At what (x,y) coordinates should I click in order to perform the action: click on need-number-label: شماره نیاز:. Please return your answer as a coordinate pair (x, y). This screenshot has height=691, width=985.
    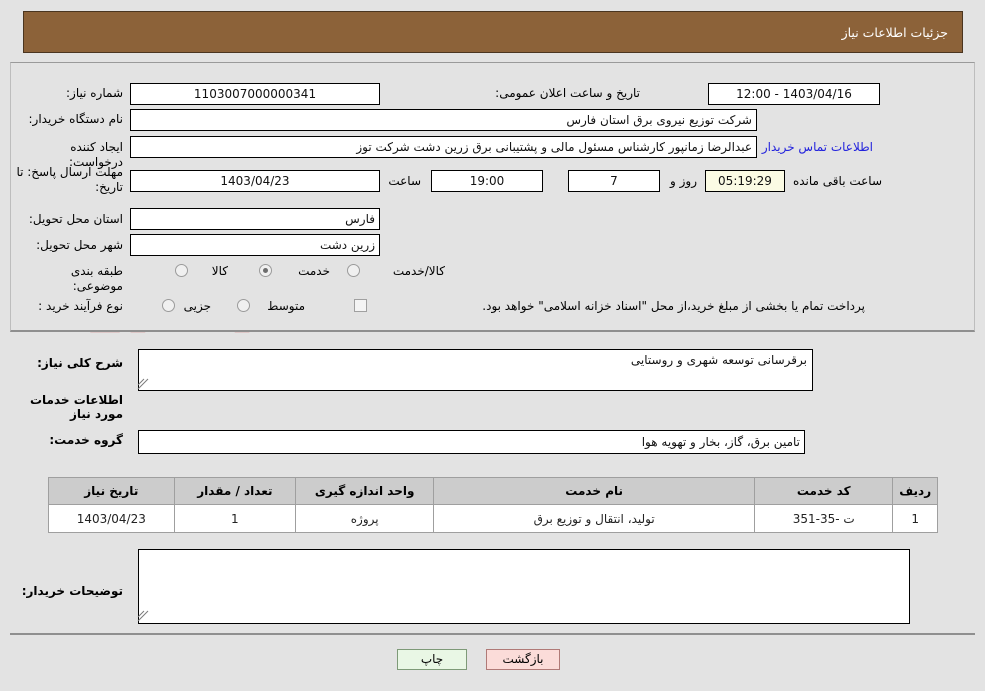
    Looking at the image, I should click on (94, 93).